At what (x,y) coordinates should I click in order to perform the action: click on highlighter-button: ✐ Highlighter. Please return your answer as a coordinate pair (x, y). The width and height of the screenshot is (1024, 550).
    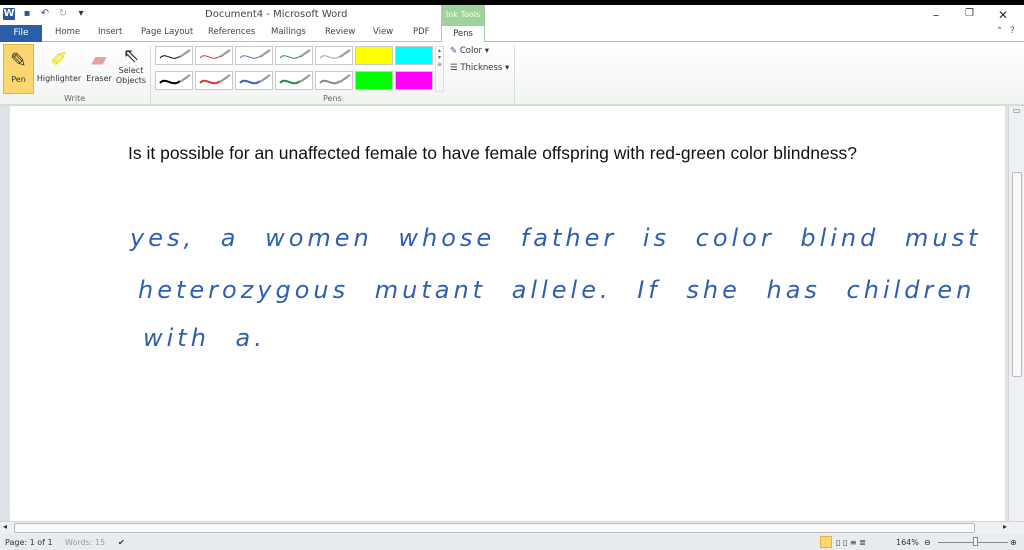
    Looking at the image, I should click on (59, 69).